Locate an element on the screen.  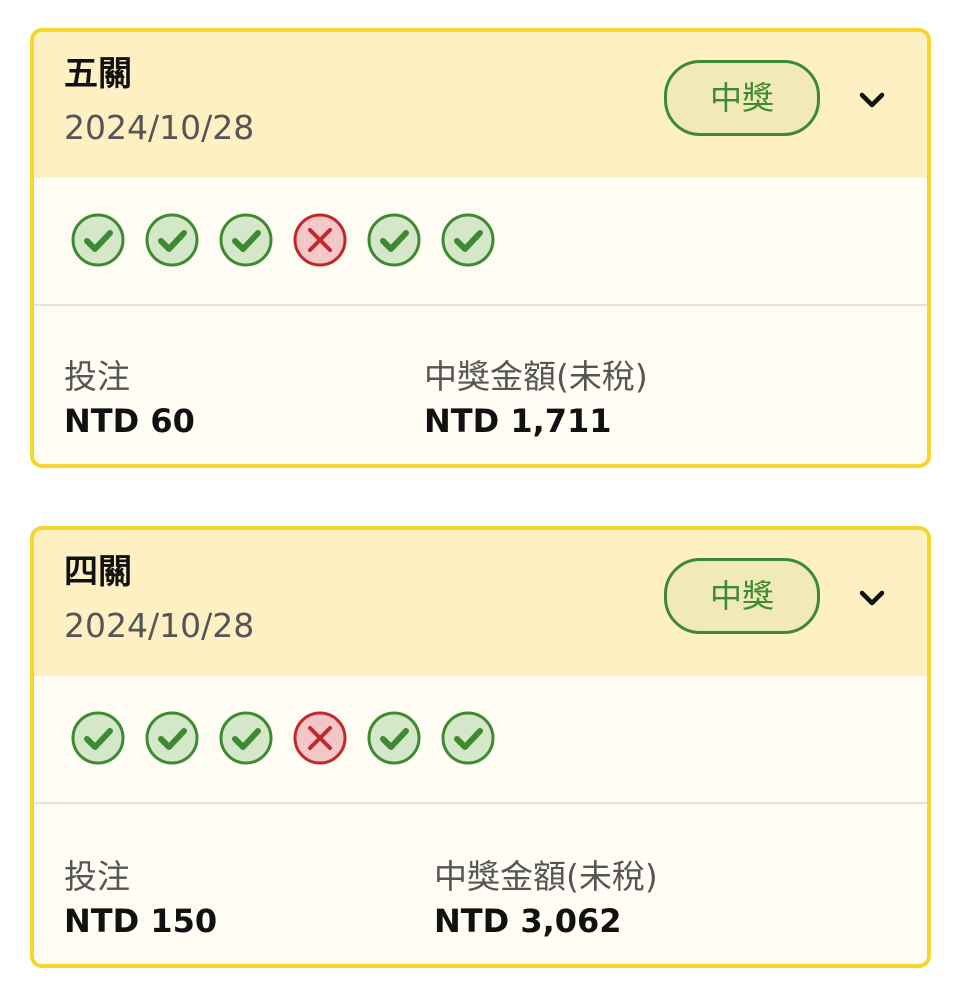
stake-value: NTD 60 is located at coordinates (129, 421).